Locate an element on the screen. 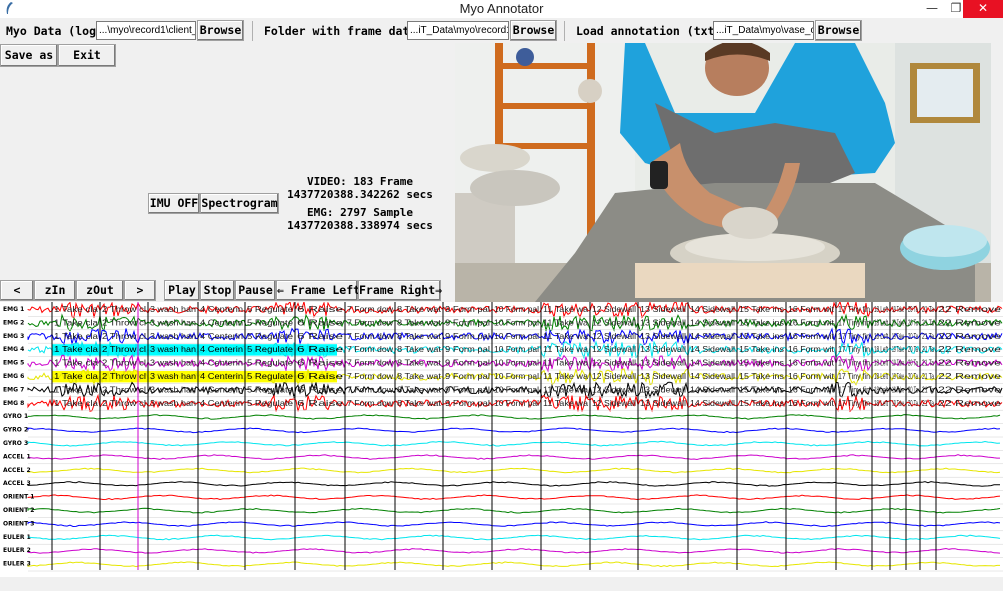 The image size is (1003, 591). scroll-left-button: < is located at coordinates (17, 290).